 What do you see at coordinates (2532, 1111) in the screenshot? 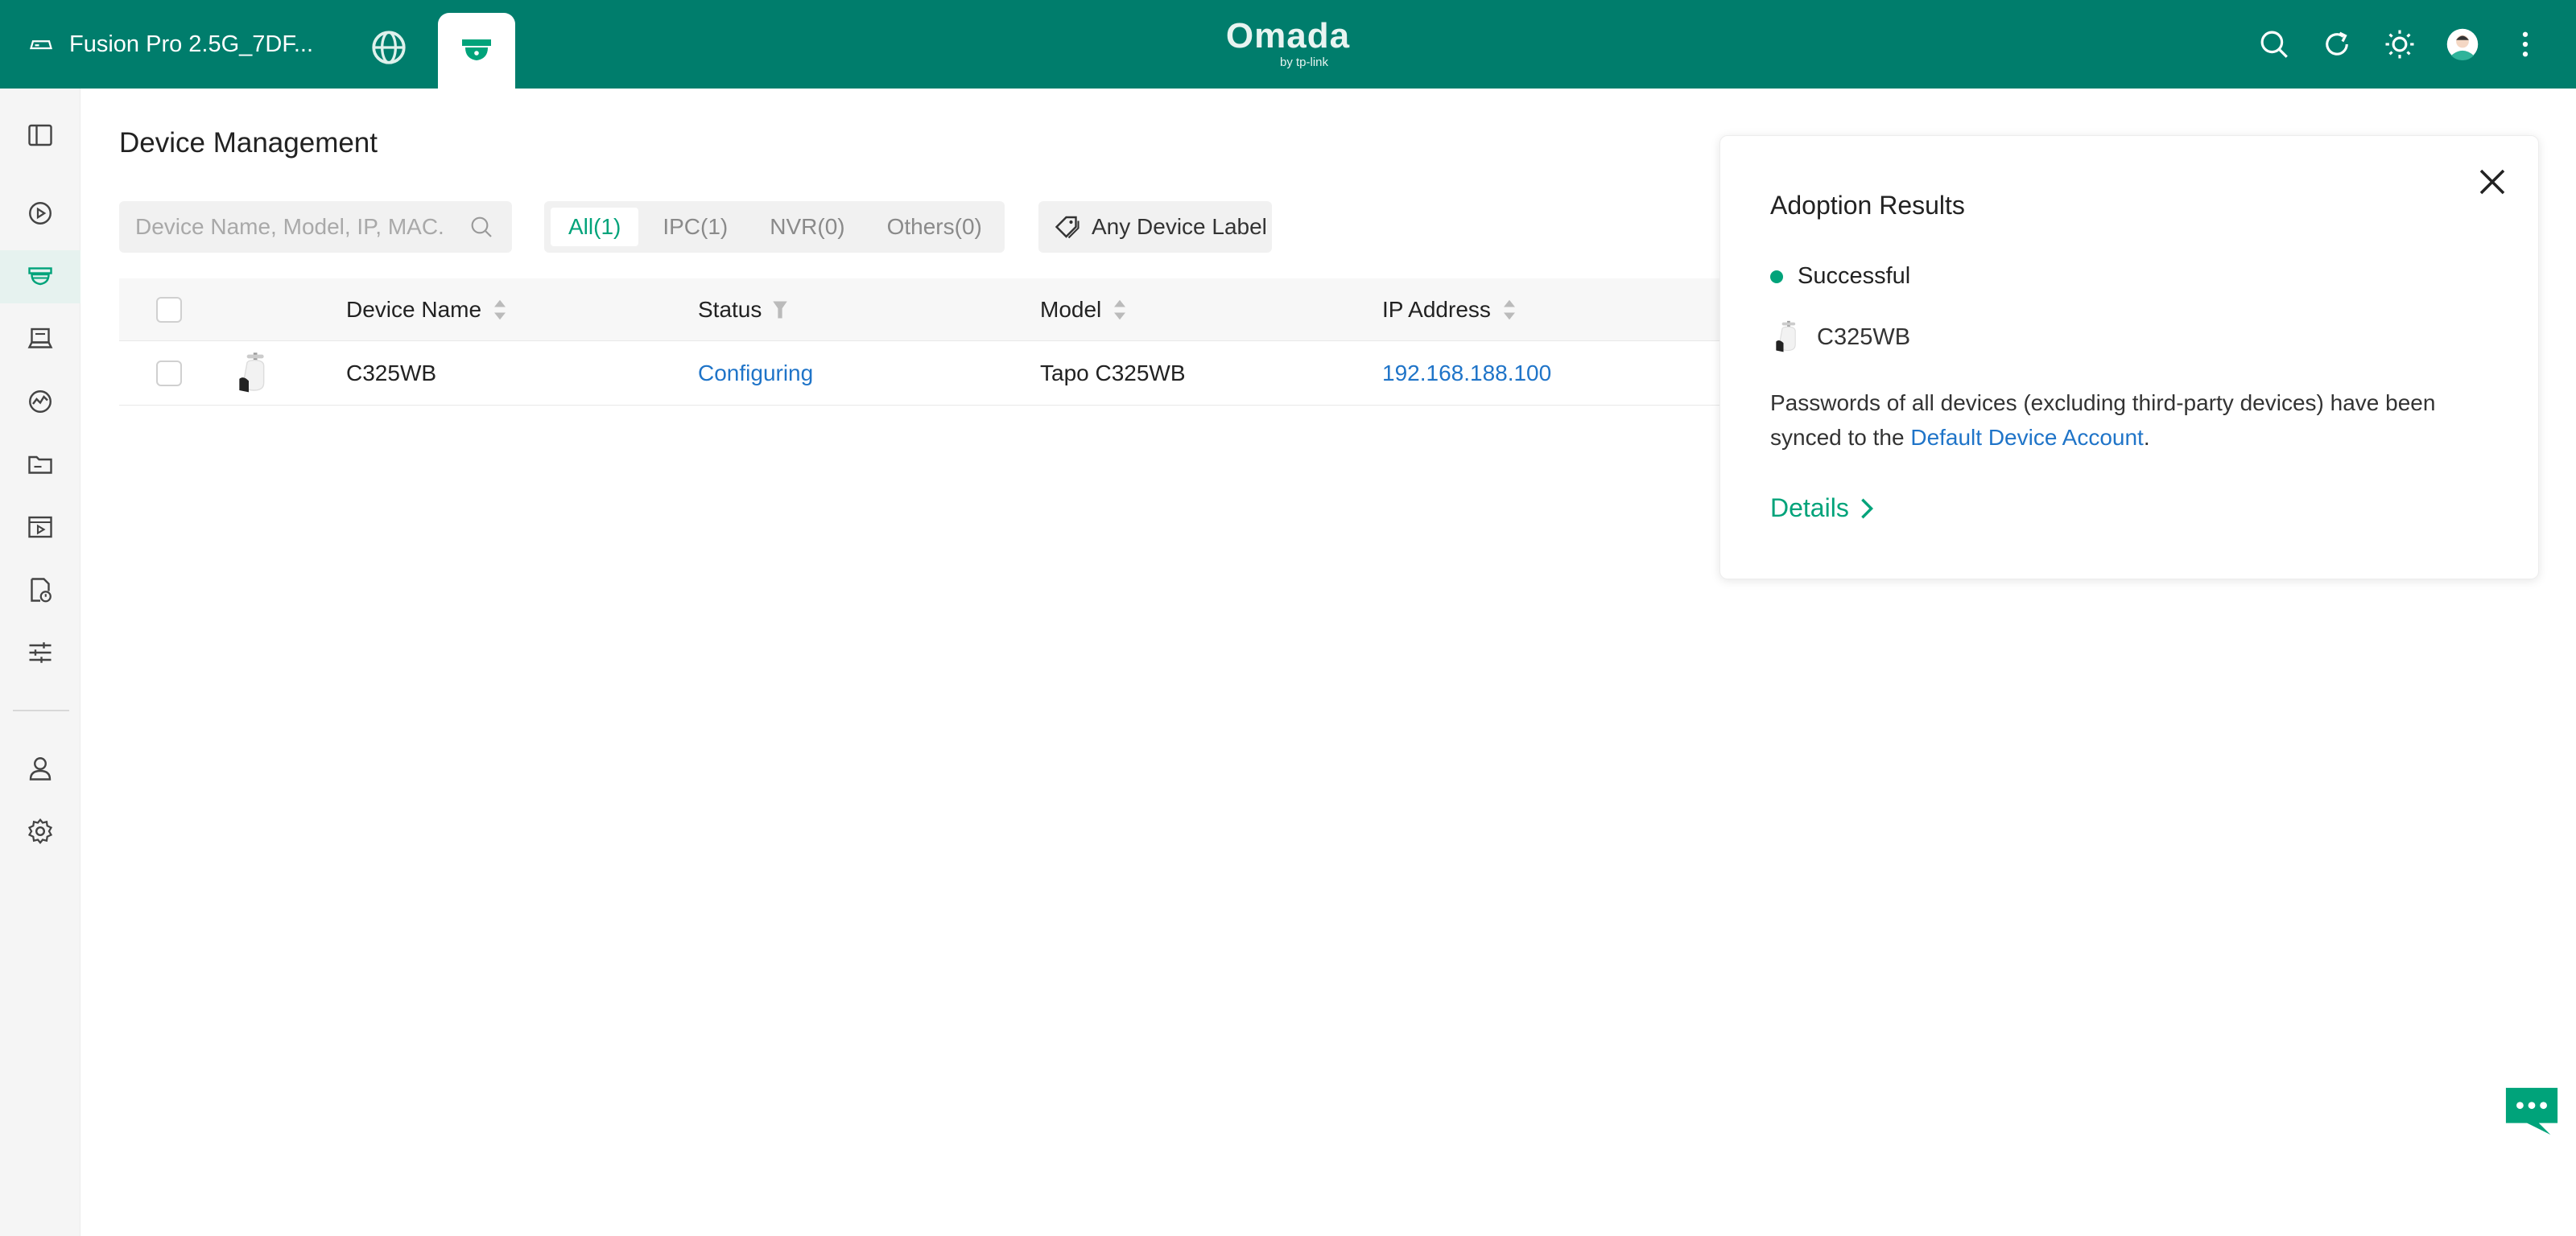
I see `chat-support-icon` at bounding box center [2532, 1111].